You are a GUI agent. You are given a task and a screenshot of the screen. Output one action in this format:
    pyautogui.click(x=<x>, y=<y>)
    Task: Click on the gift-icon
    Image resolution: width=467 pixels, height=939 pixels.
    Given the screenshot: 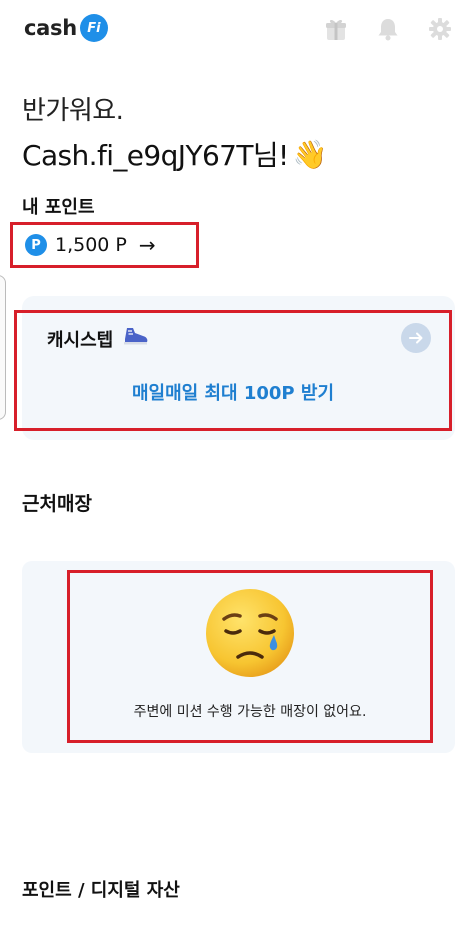 What is the action you would take?
    pyautogui.click(x=336, y=29)
    